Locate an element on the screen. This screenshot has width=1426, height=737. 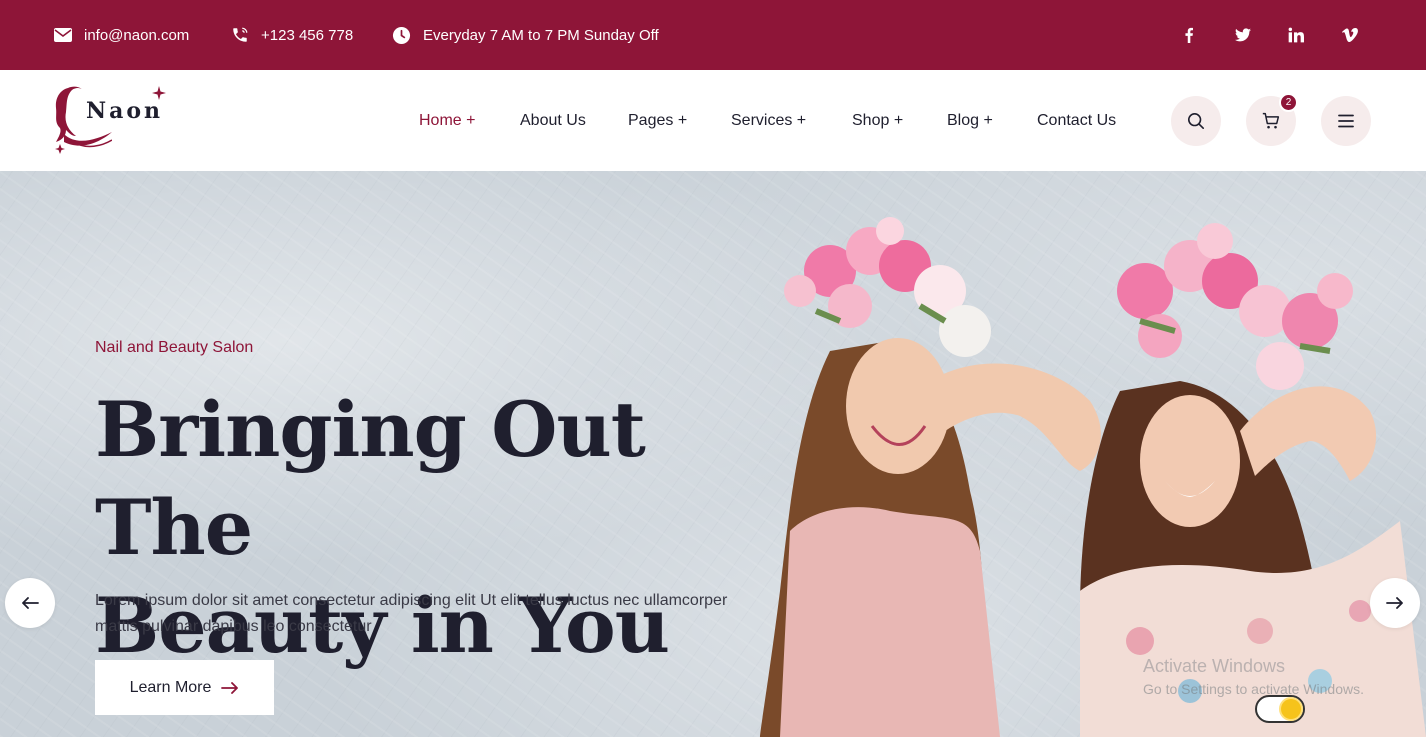
cart-button: 2 is located at coordinates (1272, 119).